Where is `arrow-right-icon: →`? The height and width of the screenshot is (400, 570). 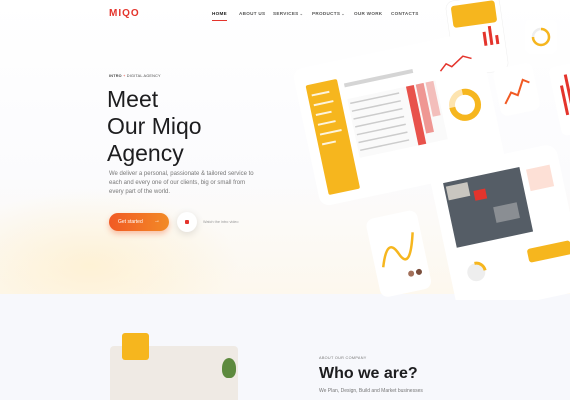 arrow-right-icon: → is located at coordinates (157, 221).